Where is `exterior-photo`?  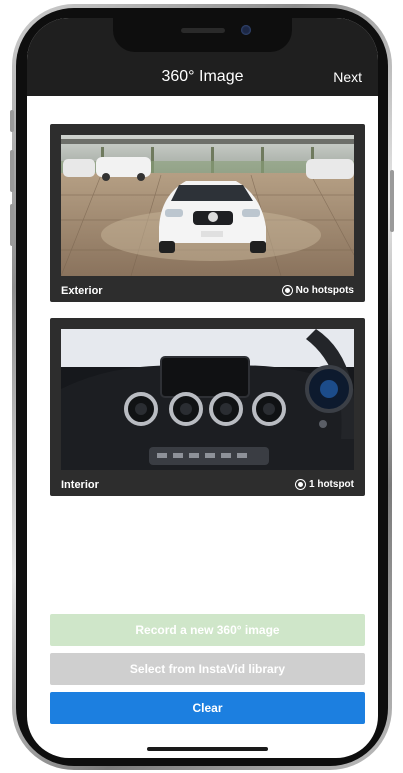 exterior-photo is located at coordinates (207, 205).